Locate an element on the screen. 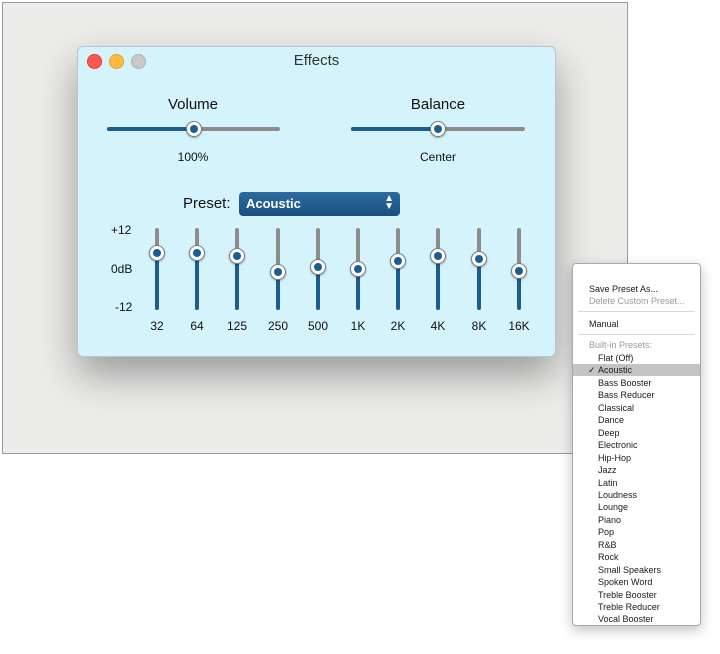 Image resolution: width=720 pixels, height=654 pixels. menu-item-label: Piano is located at coordinates (610, 520).